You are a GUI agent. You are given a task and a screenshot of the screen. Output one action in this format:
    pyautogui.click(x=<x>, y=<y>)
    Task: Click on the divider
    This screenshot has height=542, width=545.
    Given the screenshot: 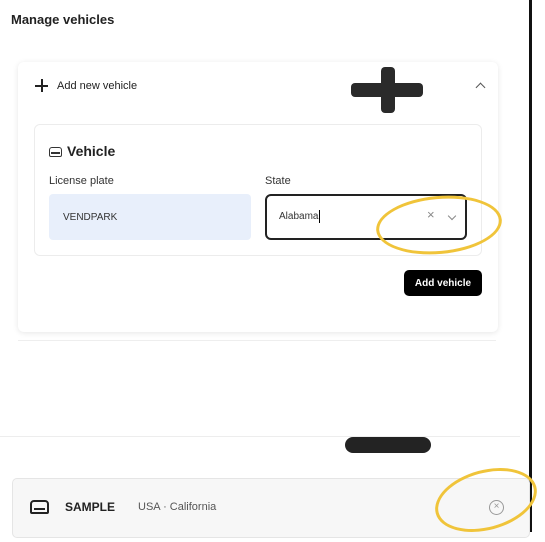 What is the action you would take?
    pyautogui.click(x=257, y=340)
    